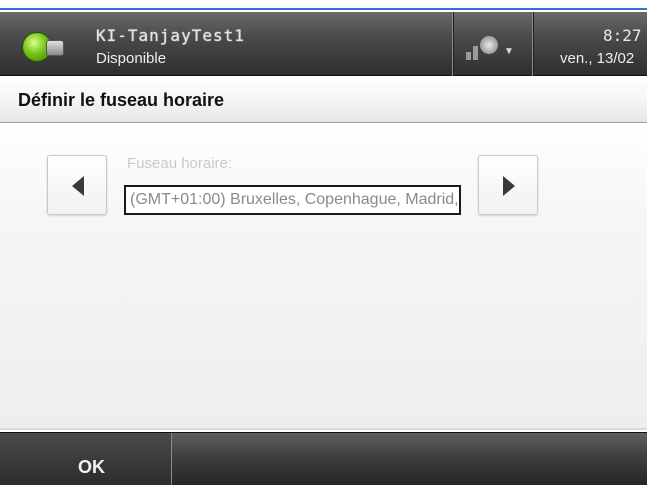  I want to click on top-accent-bar, so click(323, 5).